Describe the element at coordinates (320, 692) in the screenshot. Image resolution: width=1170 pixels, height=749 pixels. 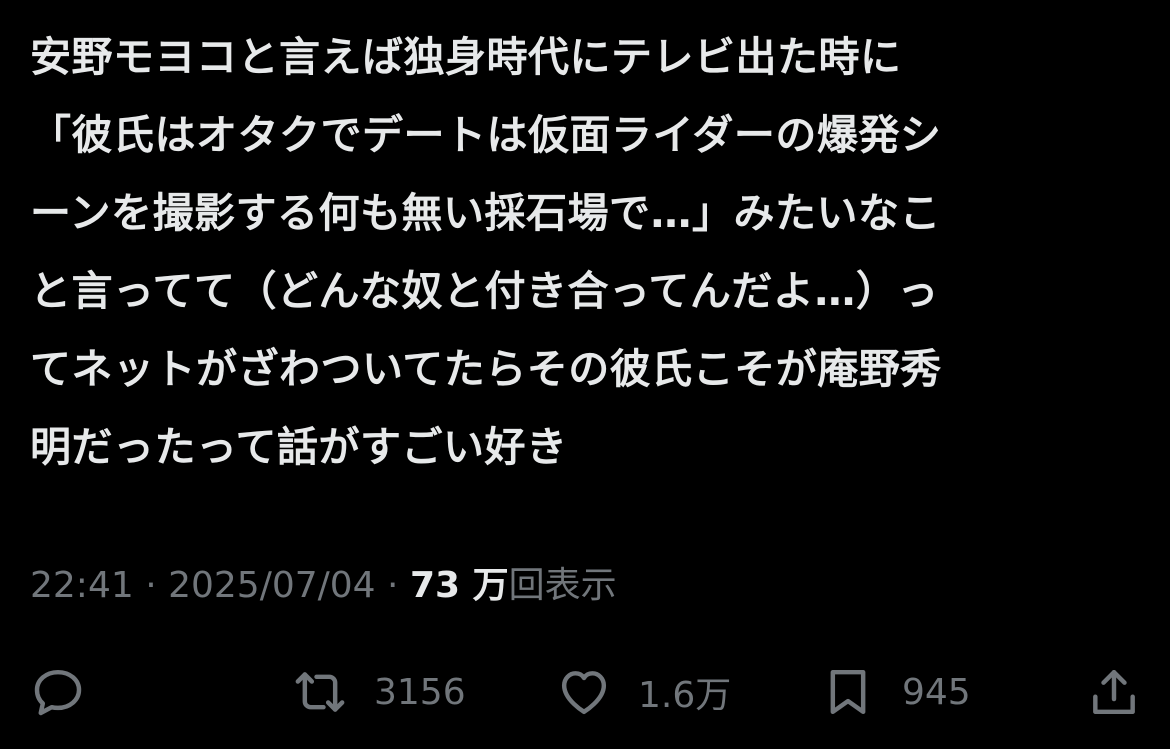
I see `retweet-icon` at that location.